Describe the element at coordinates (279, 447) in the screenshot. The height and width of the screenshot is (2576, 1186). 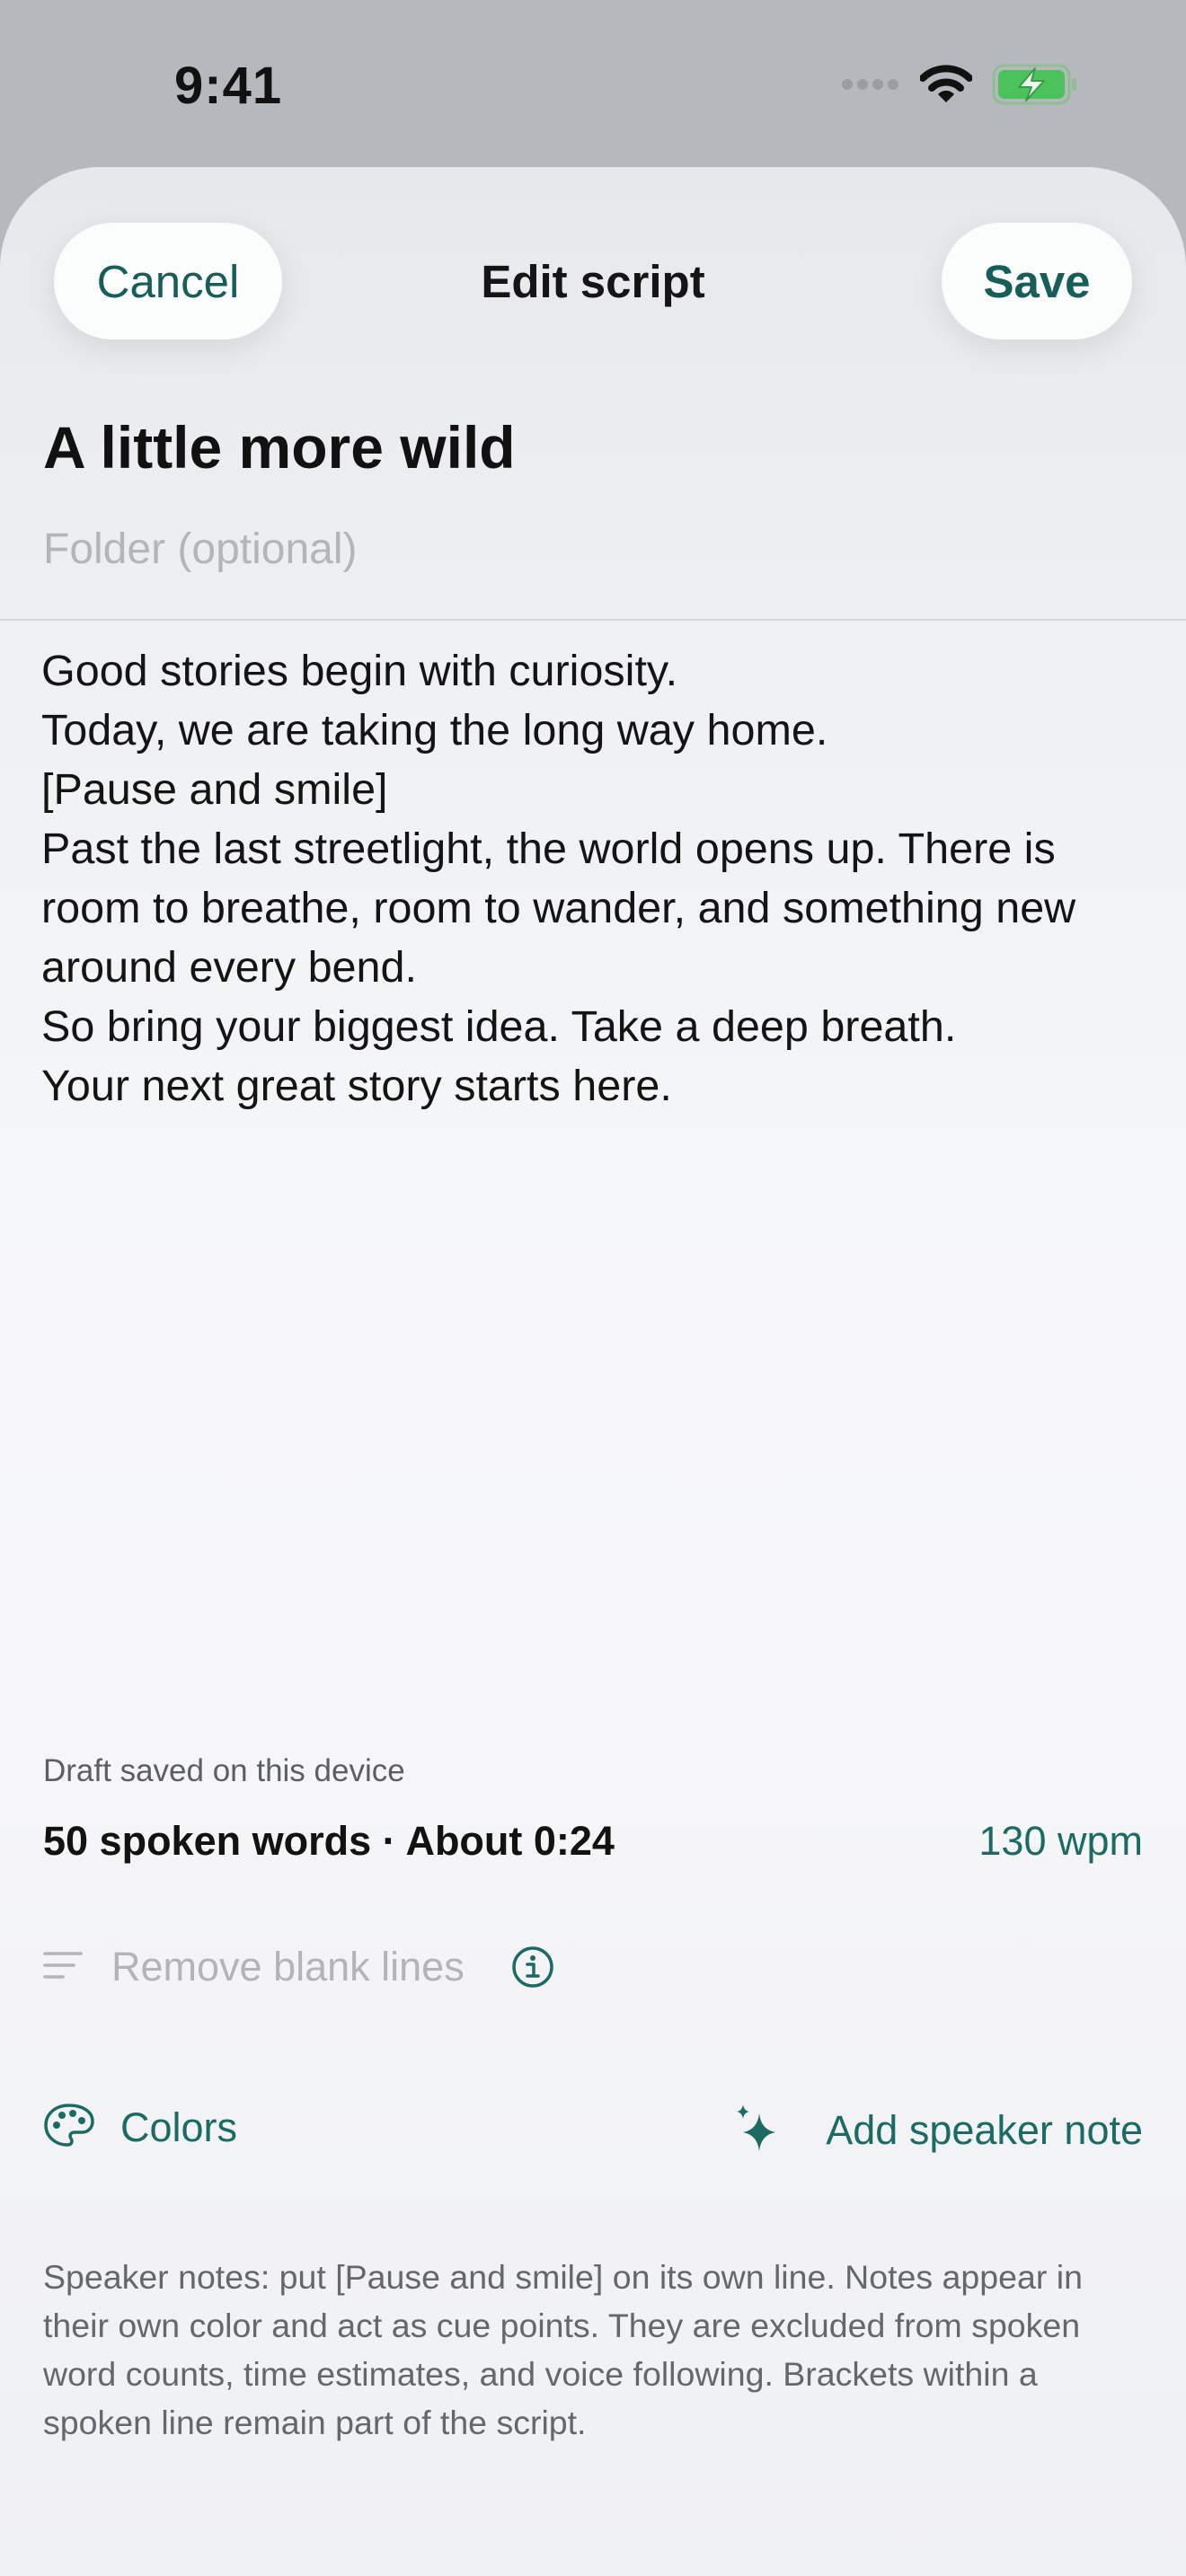
I see `script-title-field: A little more wild` at that location.